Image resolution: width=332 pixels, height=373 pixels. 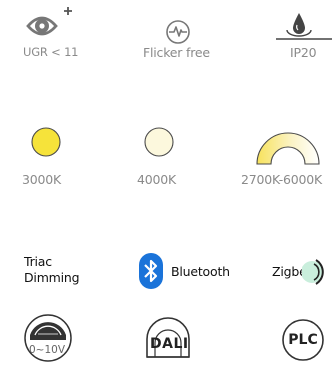 I want to click on eye-plus-icon, so click(x=51, y=22).